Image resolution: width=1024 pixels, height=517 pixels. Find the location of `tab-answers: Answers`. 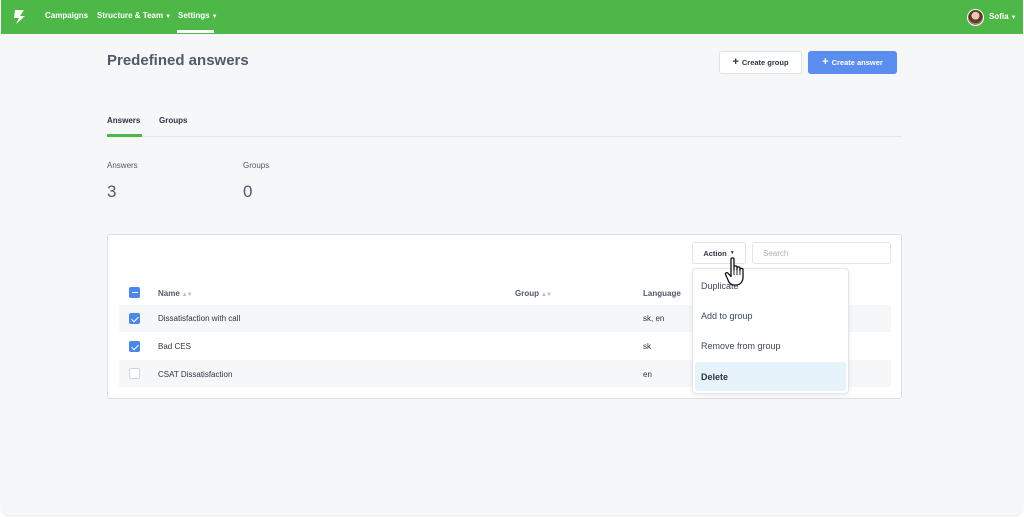

tab-answers: Answers is located at coordinates (123, 120).